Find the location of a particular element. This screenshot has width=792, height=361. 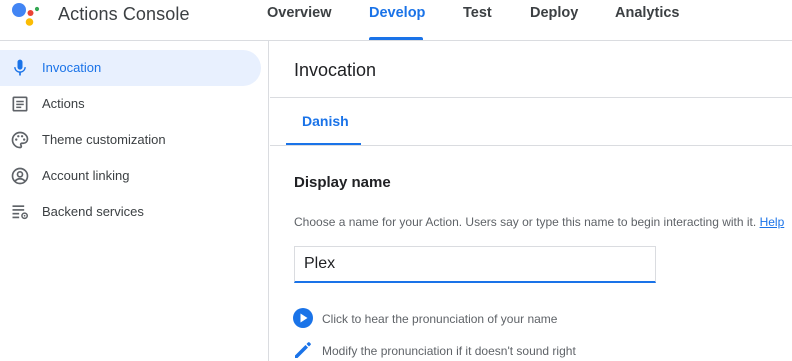

tab-overview: Overview is located at coordinates (299, 13).